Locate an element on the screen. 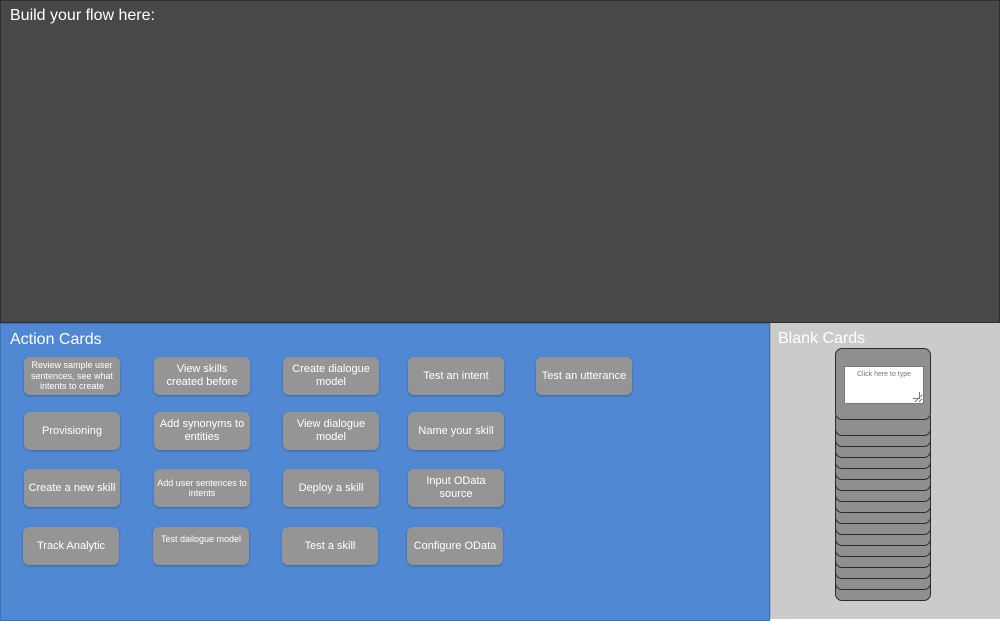  blank-card-top is located at coordinates (883, 384).